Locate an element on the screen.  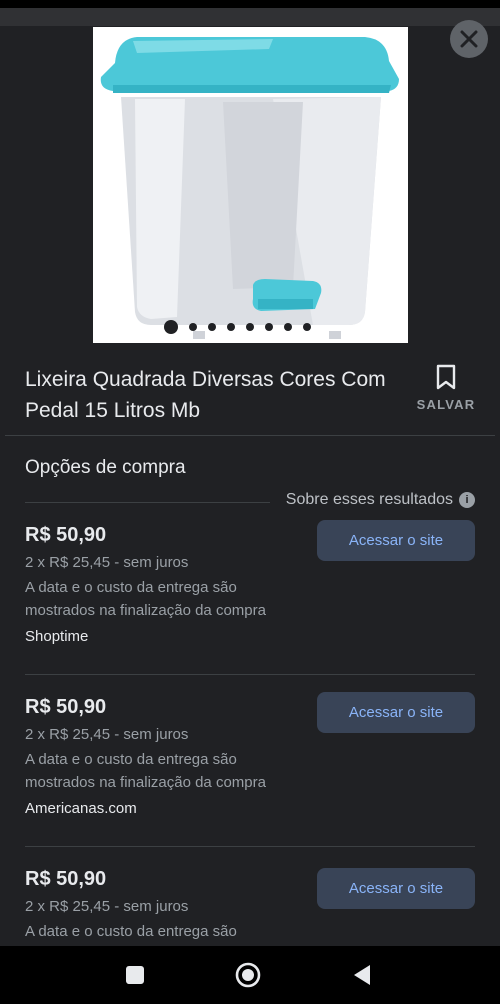
close-icon is located at coordinates (469, 39).